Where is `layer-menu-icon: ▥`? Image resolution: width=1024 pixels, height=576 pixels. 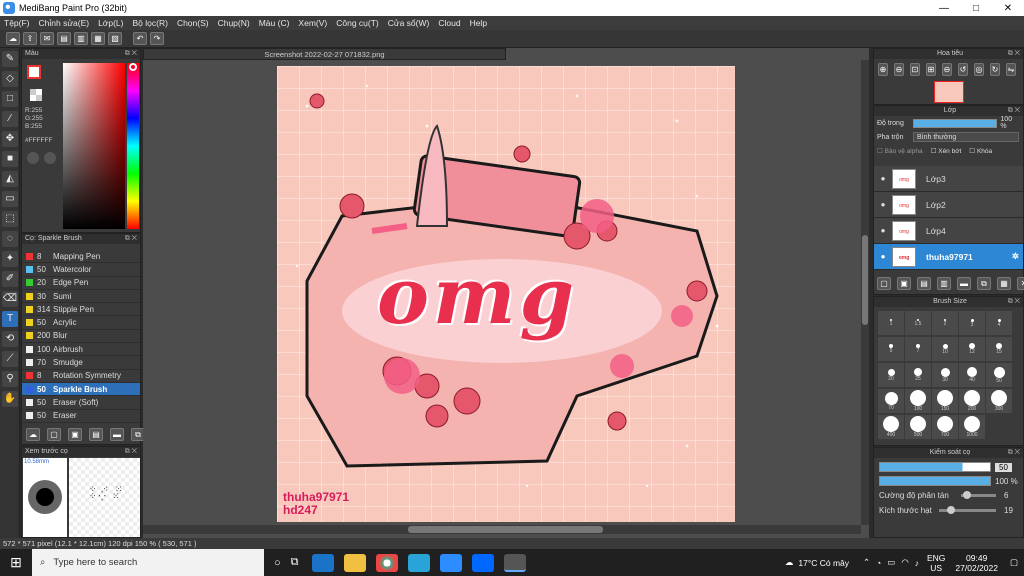 layer-menu-icon: ▥ is located at coordinates (944, 283).